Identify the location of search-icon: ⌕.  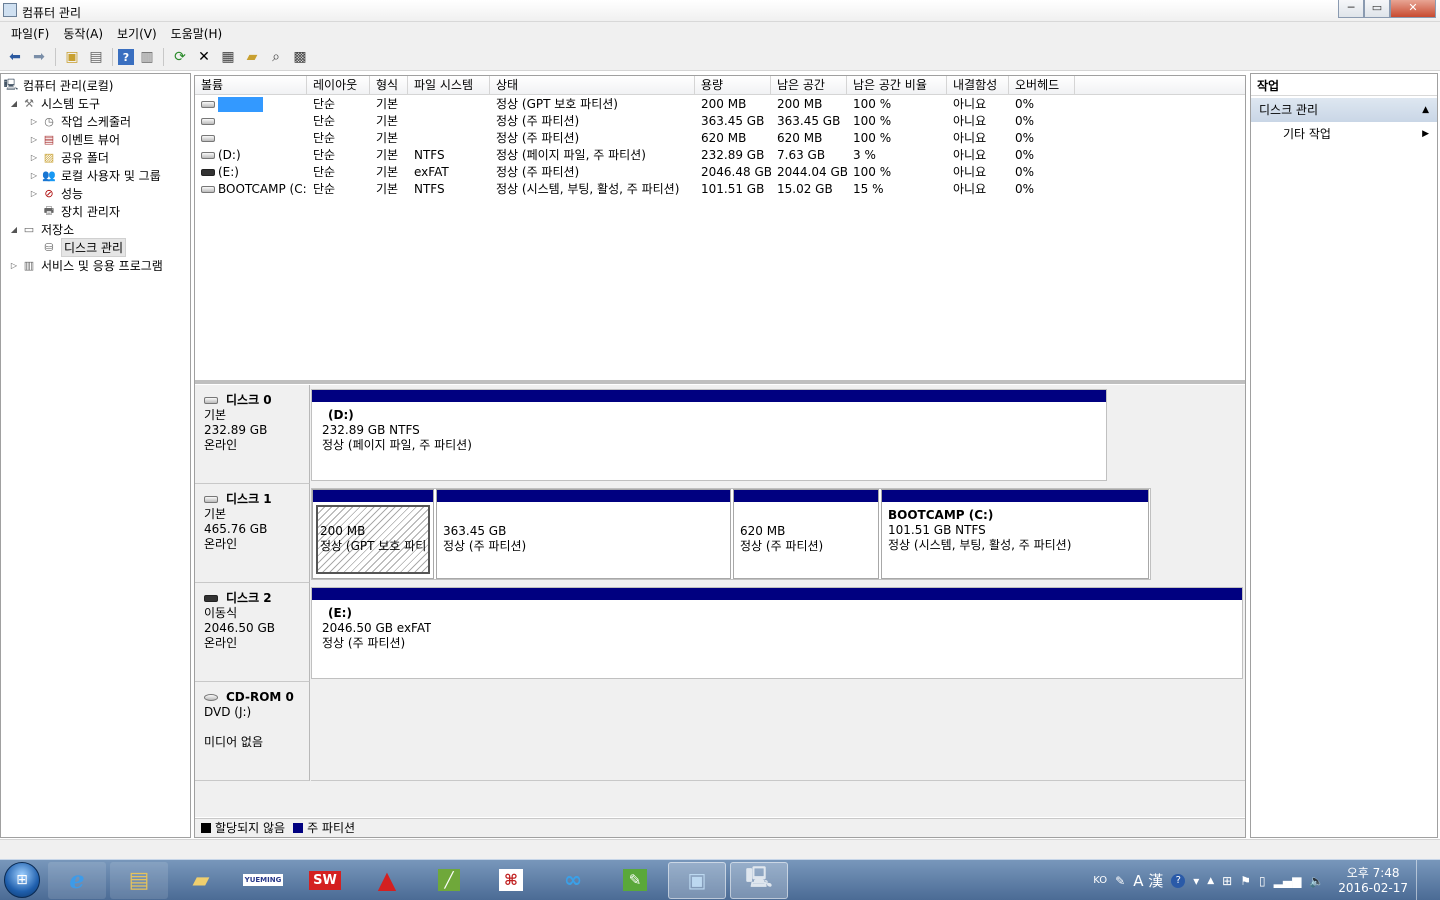
(276, 57).